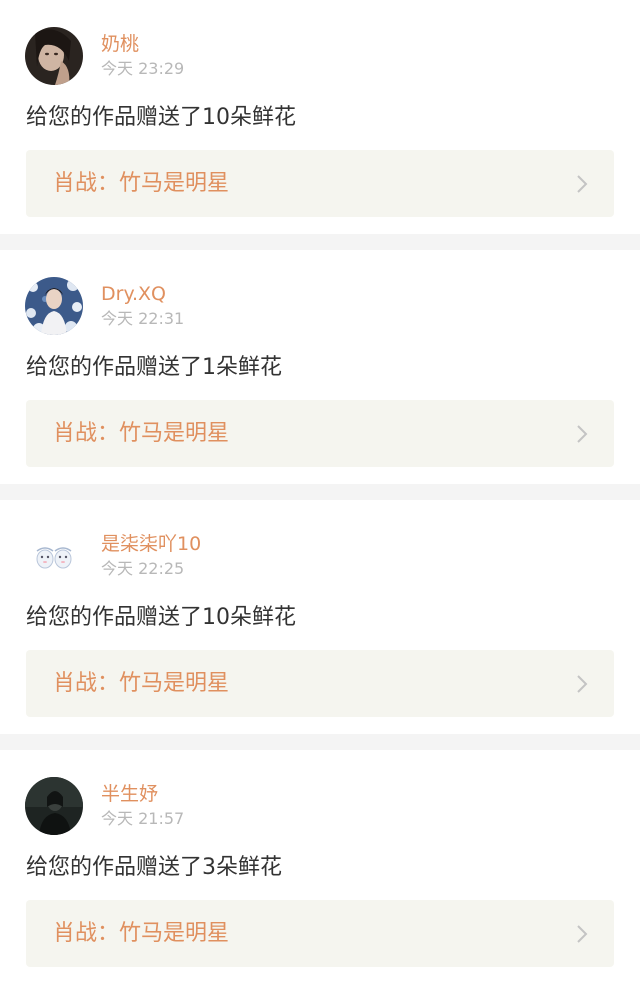 This screenshot has height=984, width=640. What do you see at coordinates (143, 318) in the screenshot?
I see `timestamp: 今天 22:31` at bounding box center [143, 318].